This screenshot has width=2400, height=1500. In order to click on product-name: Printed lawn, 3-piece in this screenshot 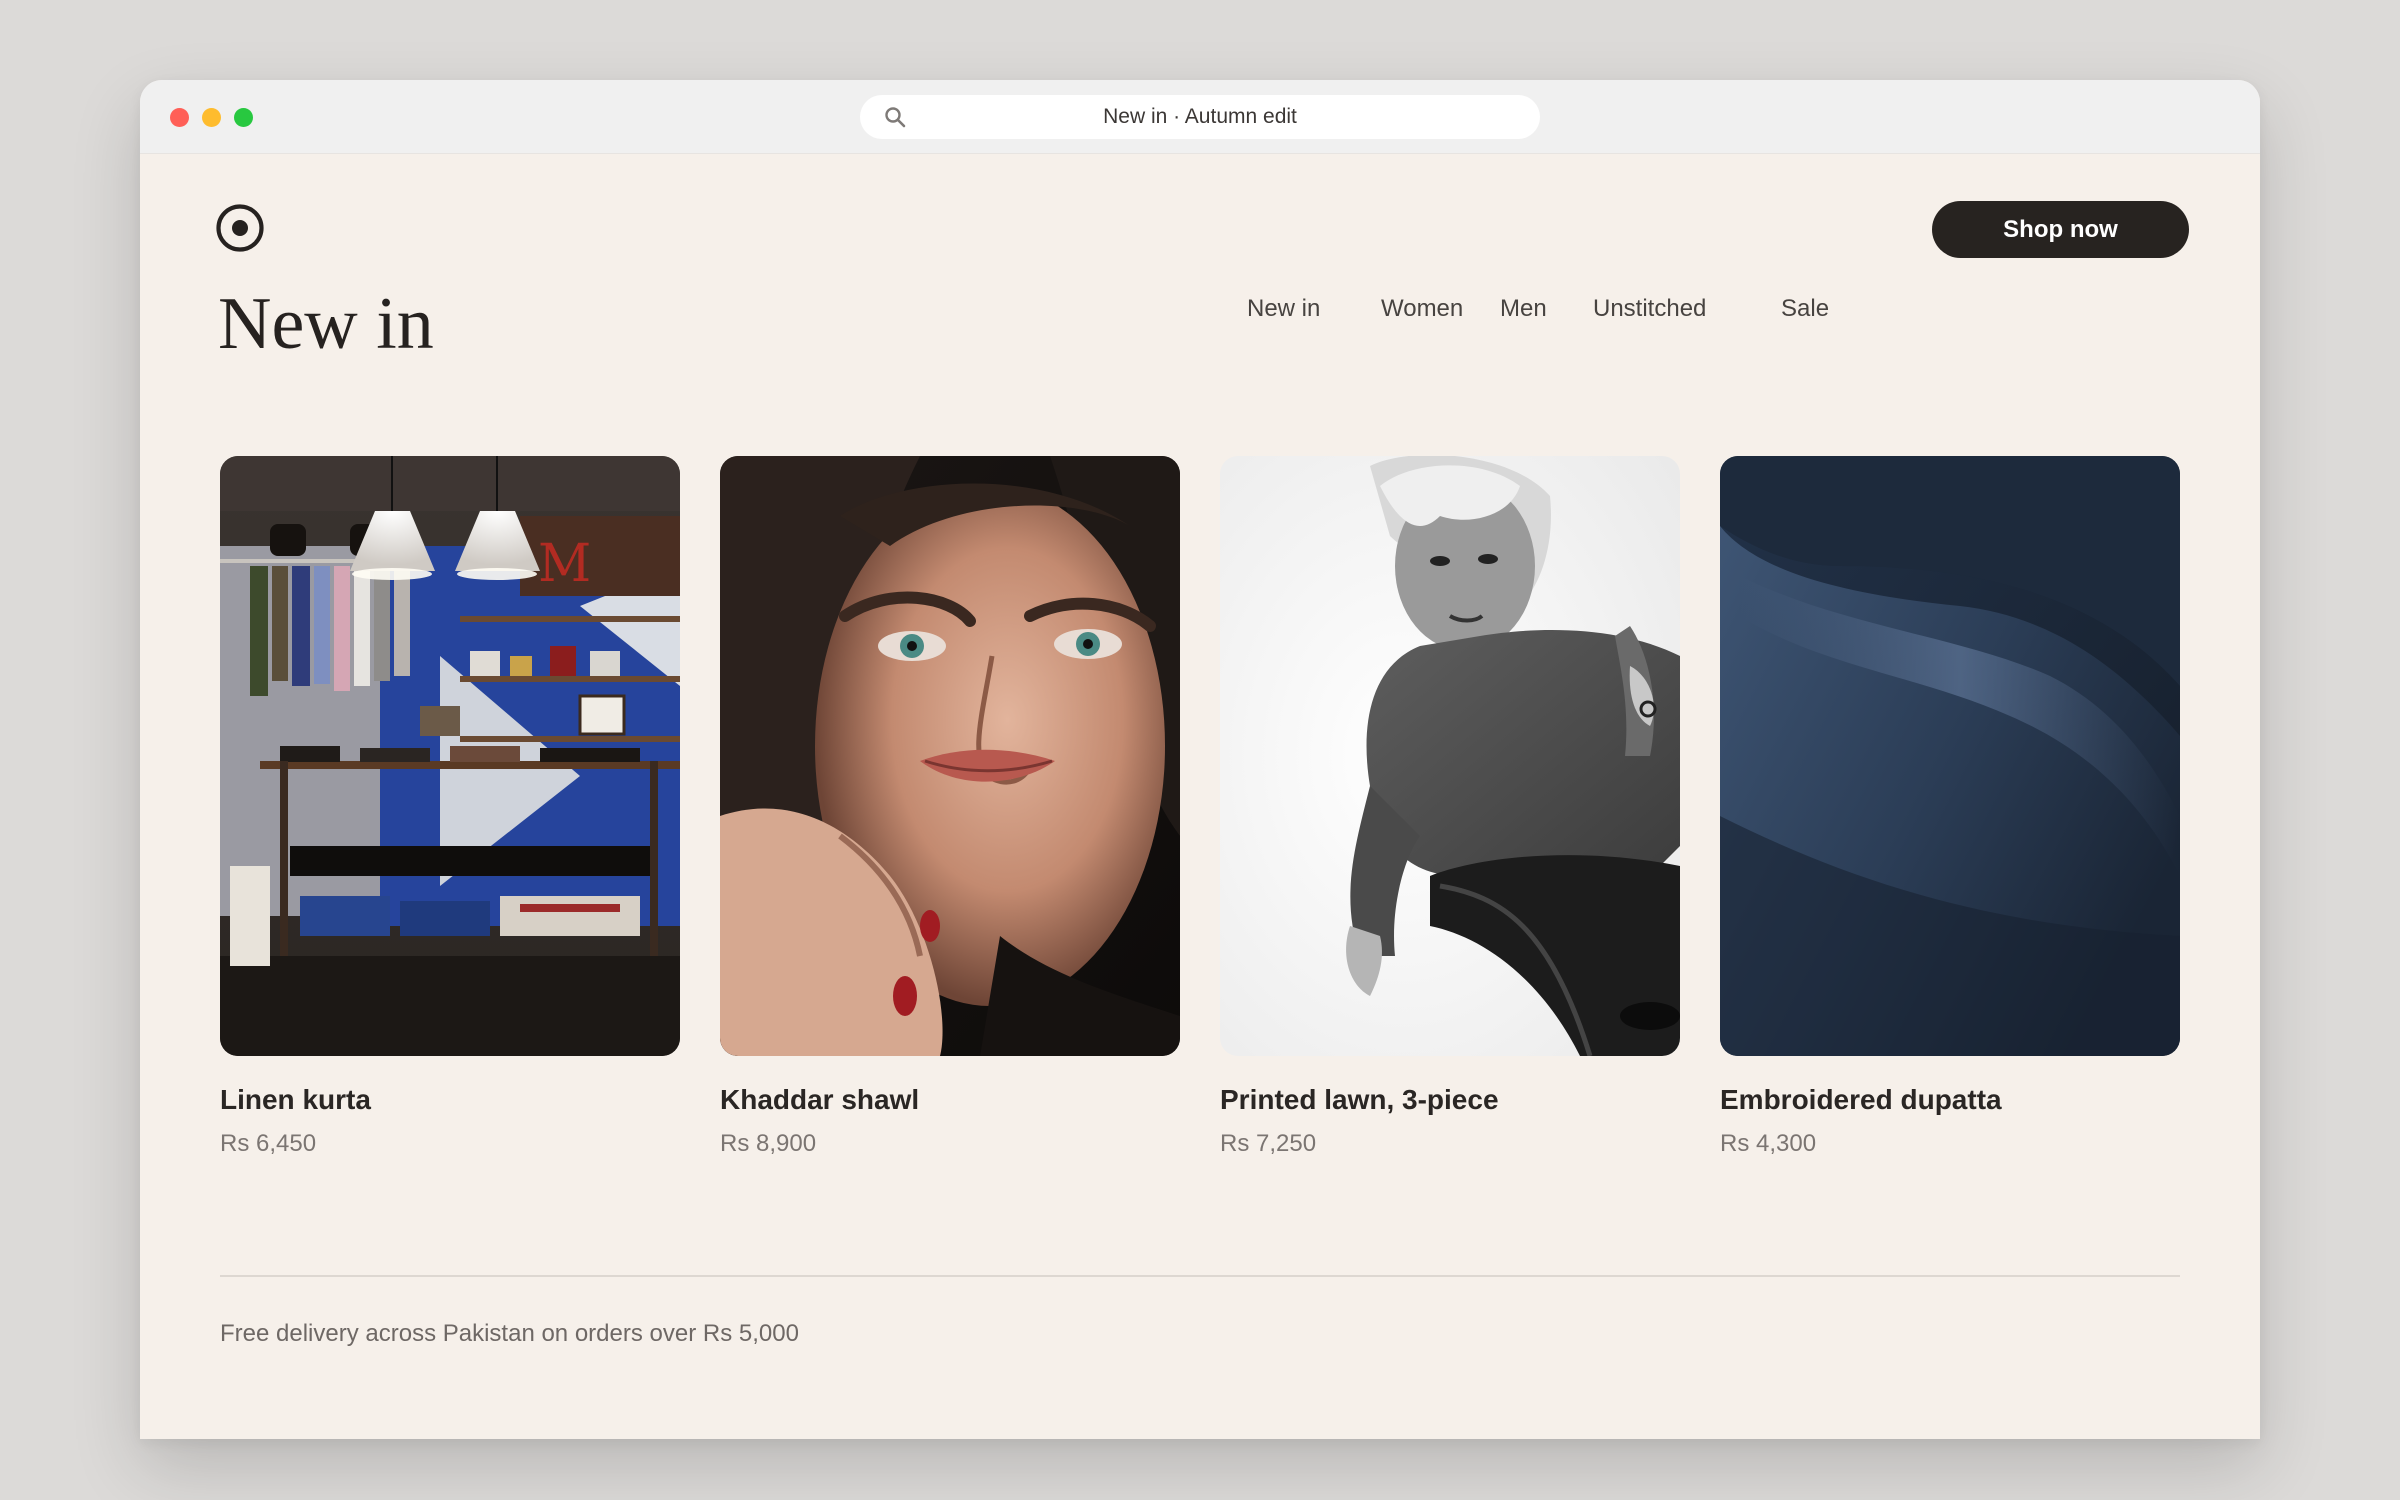, I will do `click(1359, 1100)`.